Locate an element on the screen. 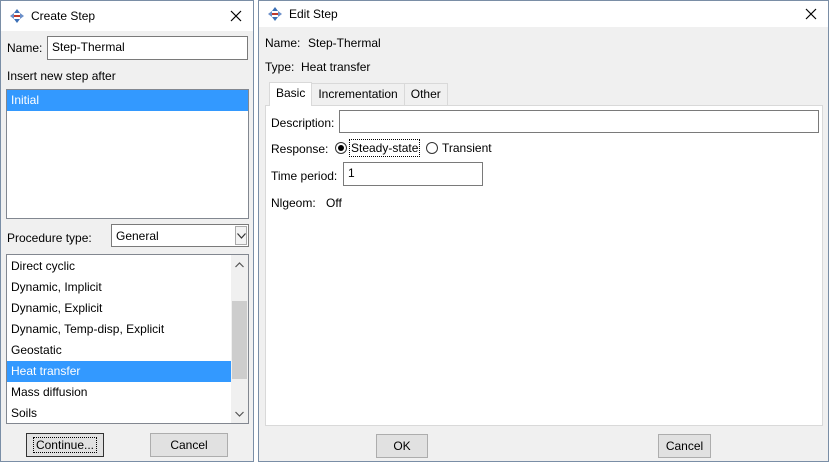 The height and width of the screenshot is (462, 829). list-item-initial: Initial is located at coordinates (127, 100).